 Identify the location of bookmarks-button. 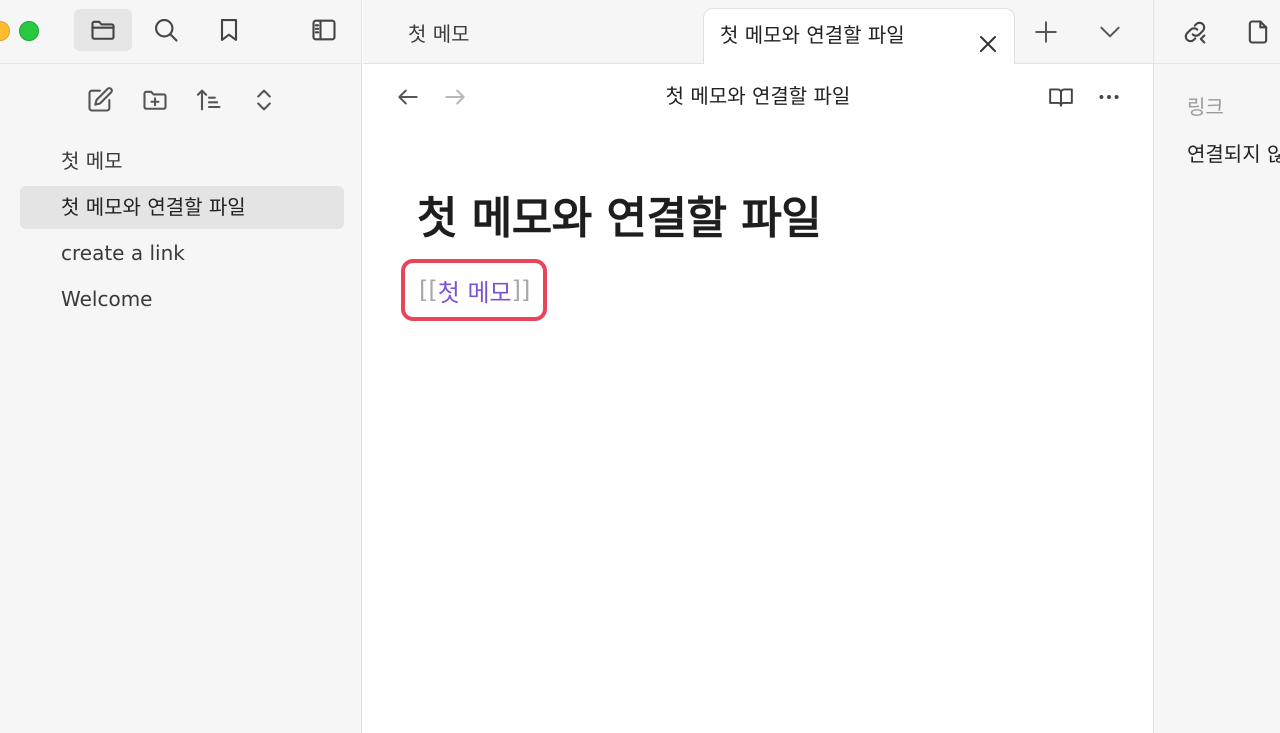
(229, 30).